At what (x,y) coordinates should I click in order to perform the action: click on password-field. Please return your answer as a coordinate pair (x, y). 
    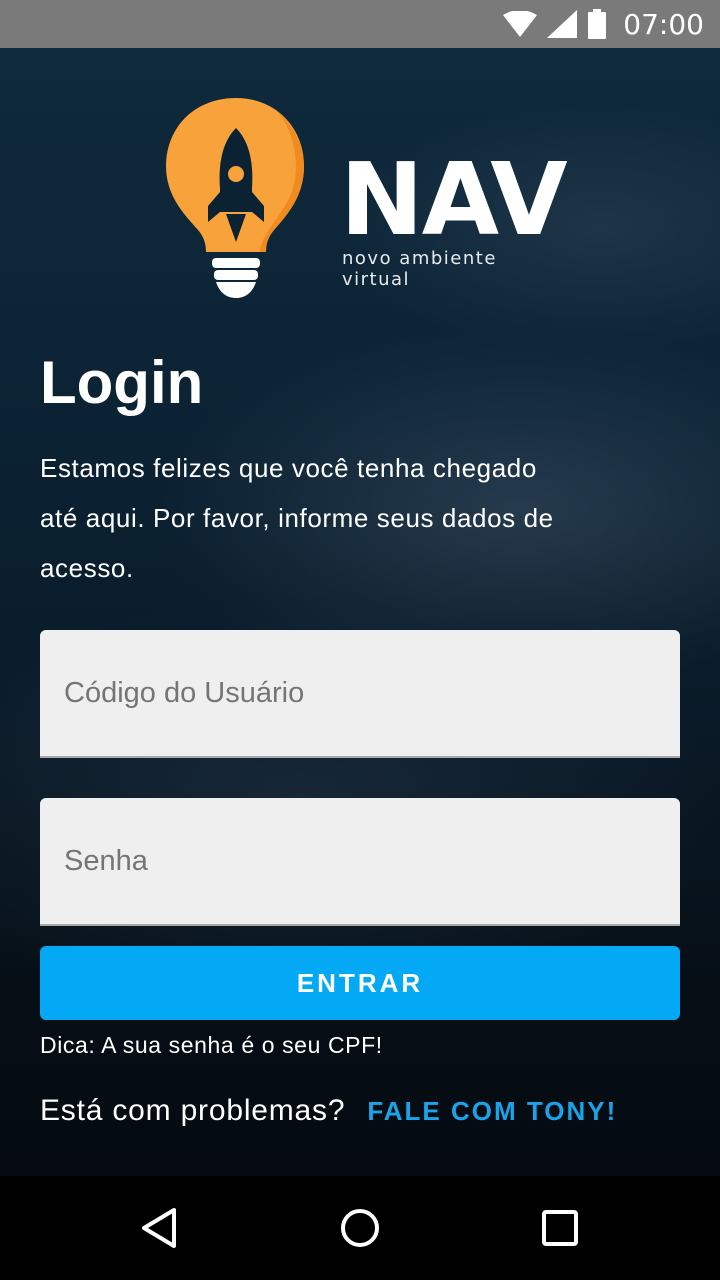
    Looking at the image, I should click on (360, 862).